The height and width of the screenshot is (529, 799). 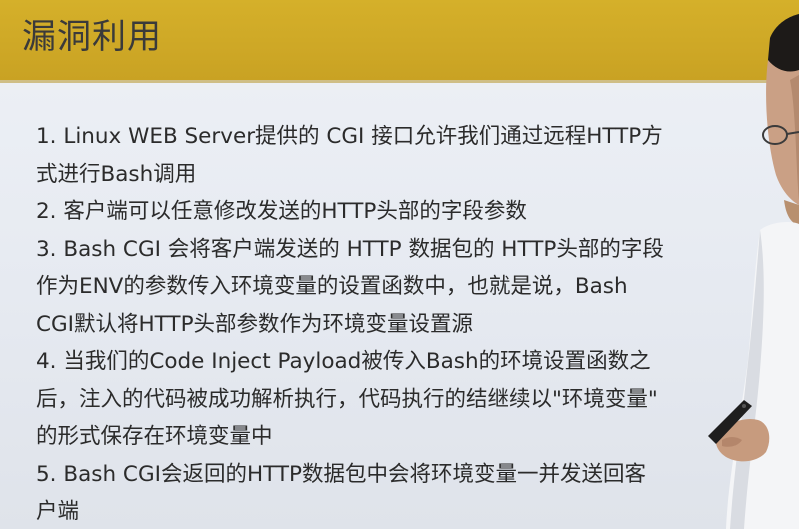 I want to click on slide-line-5: 作为ENV的参数传入环境变量的设置函数中，也就是说，Bash, so click(x=332, y=286).